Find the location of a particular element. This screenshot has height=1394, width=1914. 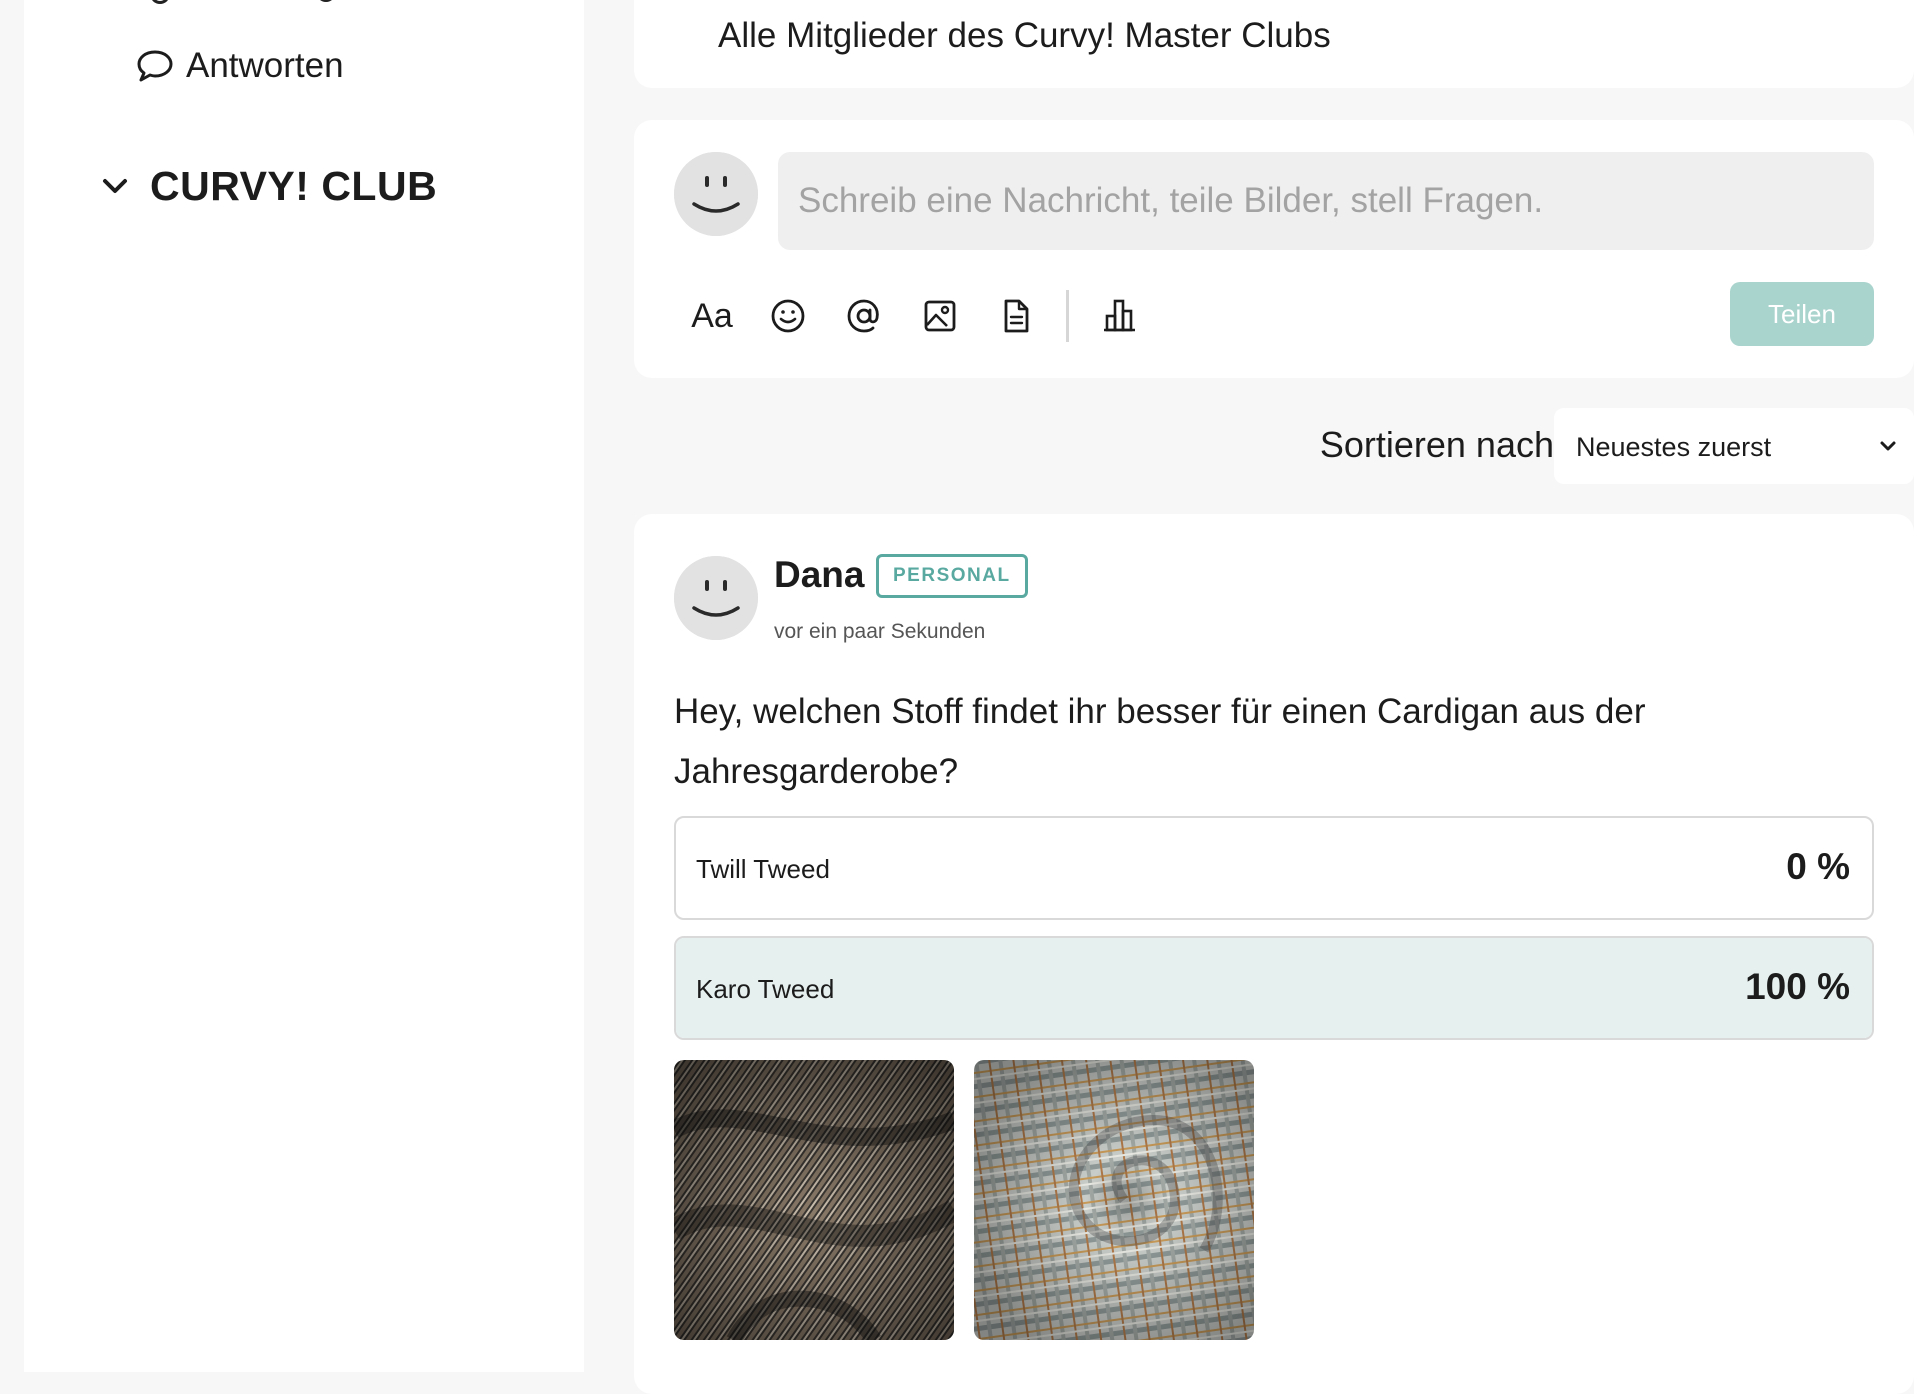

poll-button is located at coordinates (1119, 316).